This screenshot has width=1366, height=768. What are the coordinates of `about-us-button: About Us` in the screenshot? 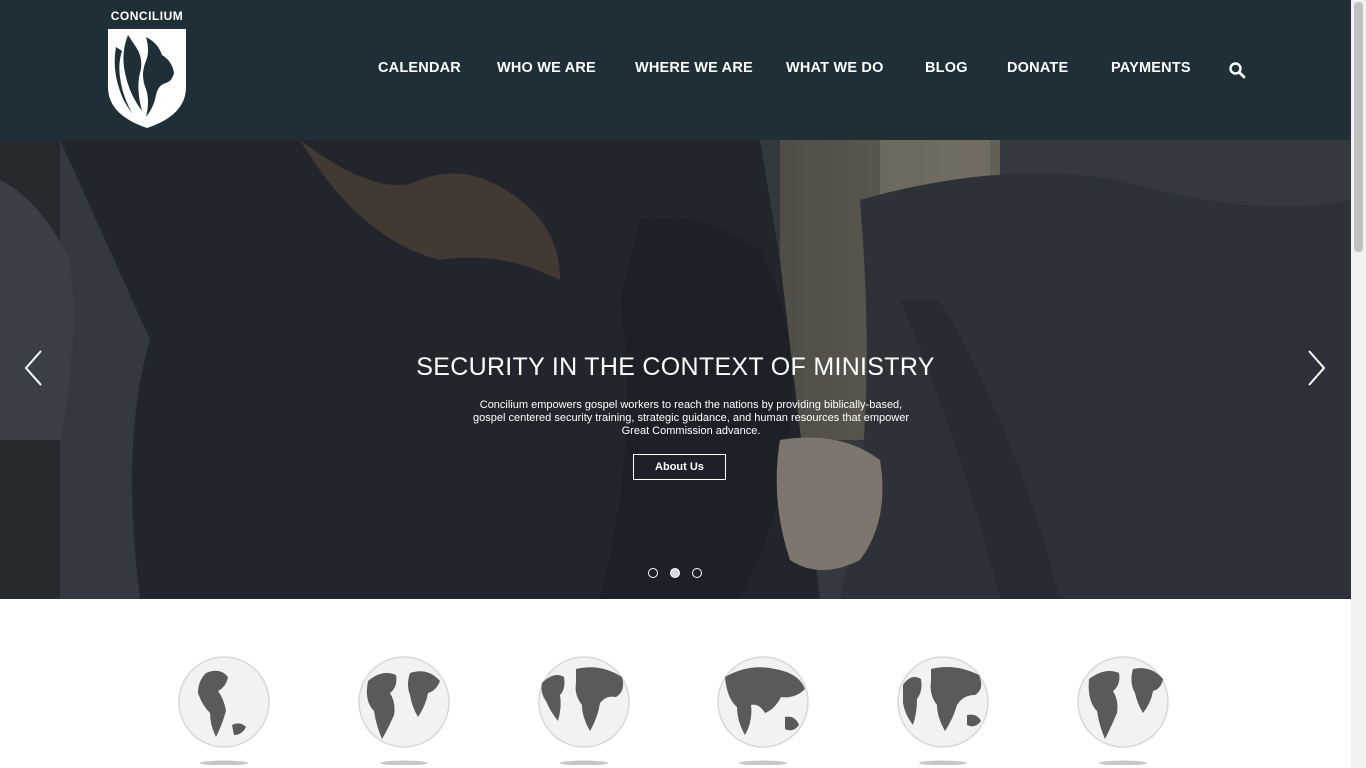 It's located at (679, 467).